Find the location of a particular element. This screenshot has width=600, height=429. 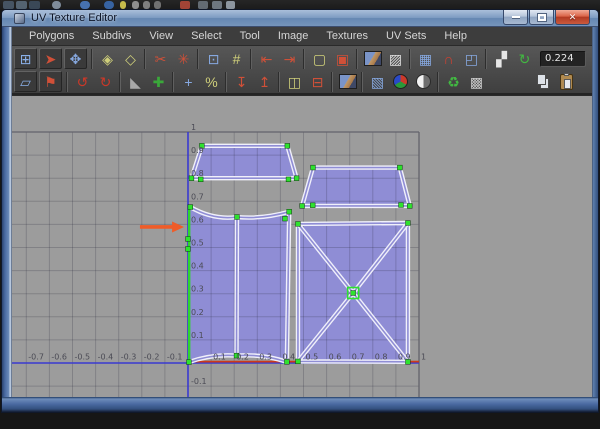

uv-texture-checker-icon: ▞ is located at coordinates (501, 58).